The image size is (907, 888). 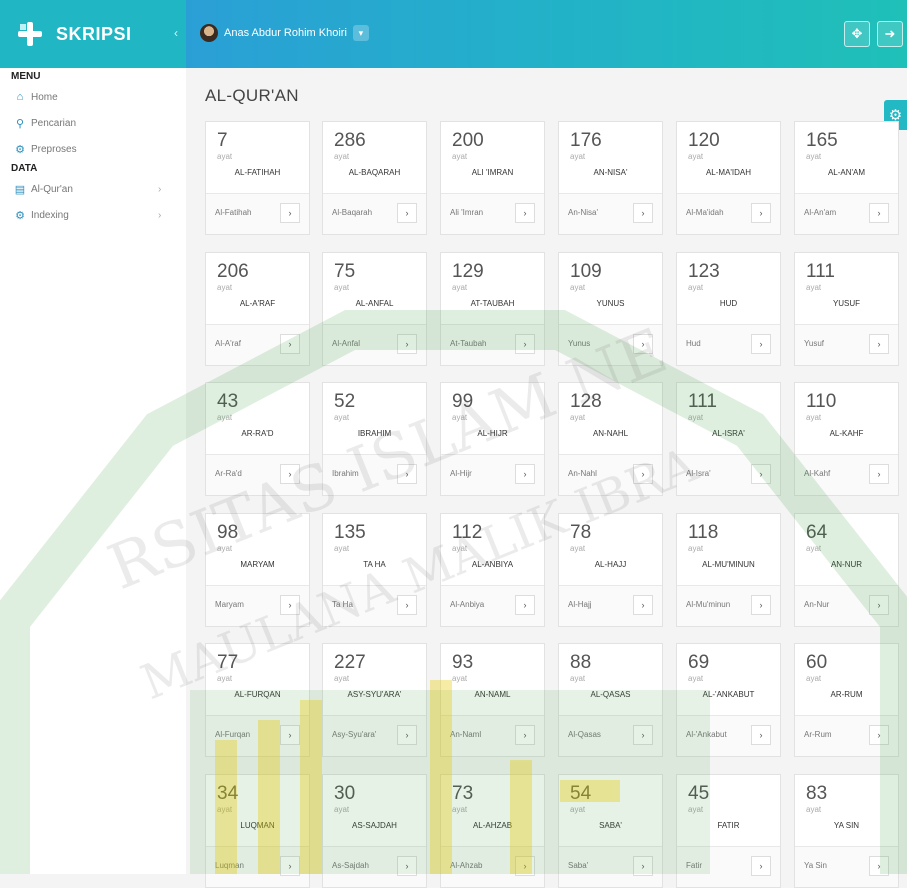 I want to click on sidebar-item-label: Preproses, so click(x=54, y=149).